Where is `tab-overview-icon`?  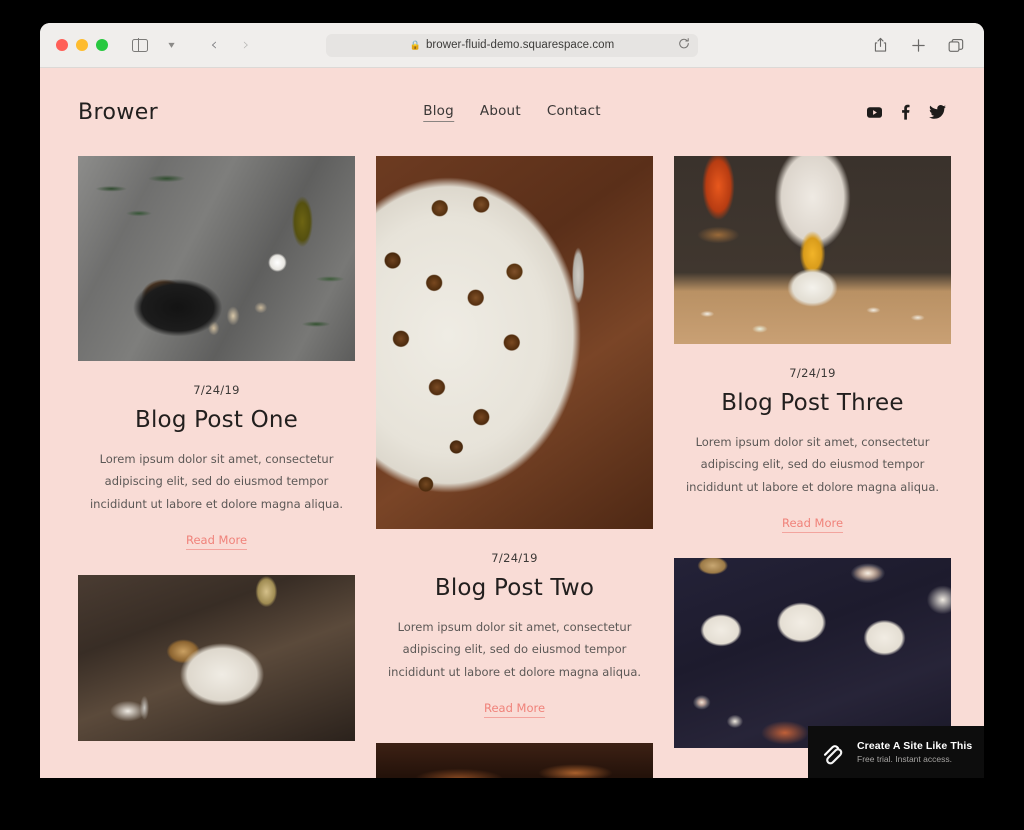 tab-overview-icon is located at coordinates (956, 45).